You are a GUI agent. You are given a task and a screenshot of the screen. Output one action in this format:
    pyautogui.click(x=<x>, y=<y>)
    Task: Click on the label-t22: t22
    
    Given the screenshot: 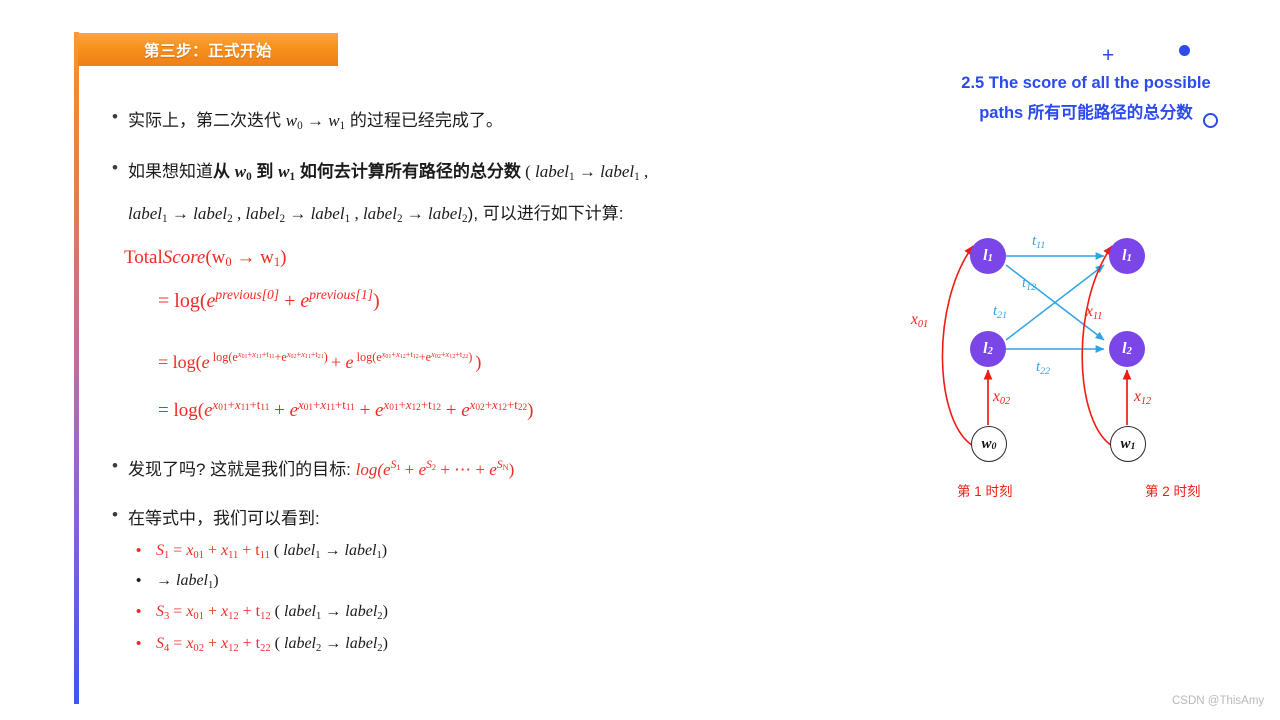 What is the action you would take?
    pyautogui.click(x=1043, y=368)
    